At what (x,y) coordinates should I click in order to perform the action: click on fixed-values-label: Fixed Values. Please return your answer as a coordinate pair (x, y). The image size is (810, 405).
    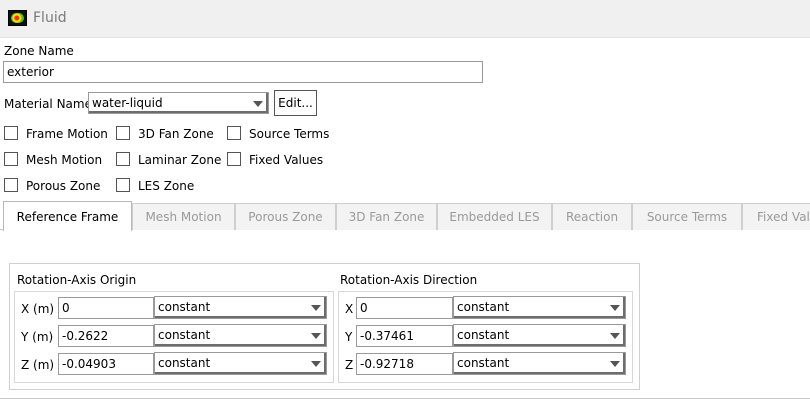
    Looking at the image, I should click on (286, 160).